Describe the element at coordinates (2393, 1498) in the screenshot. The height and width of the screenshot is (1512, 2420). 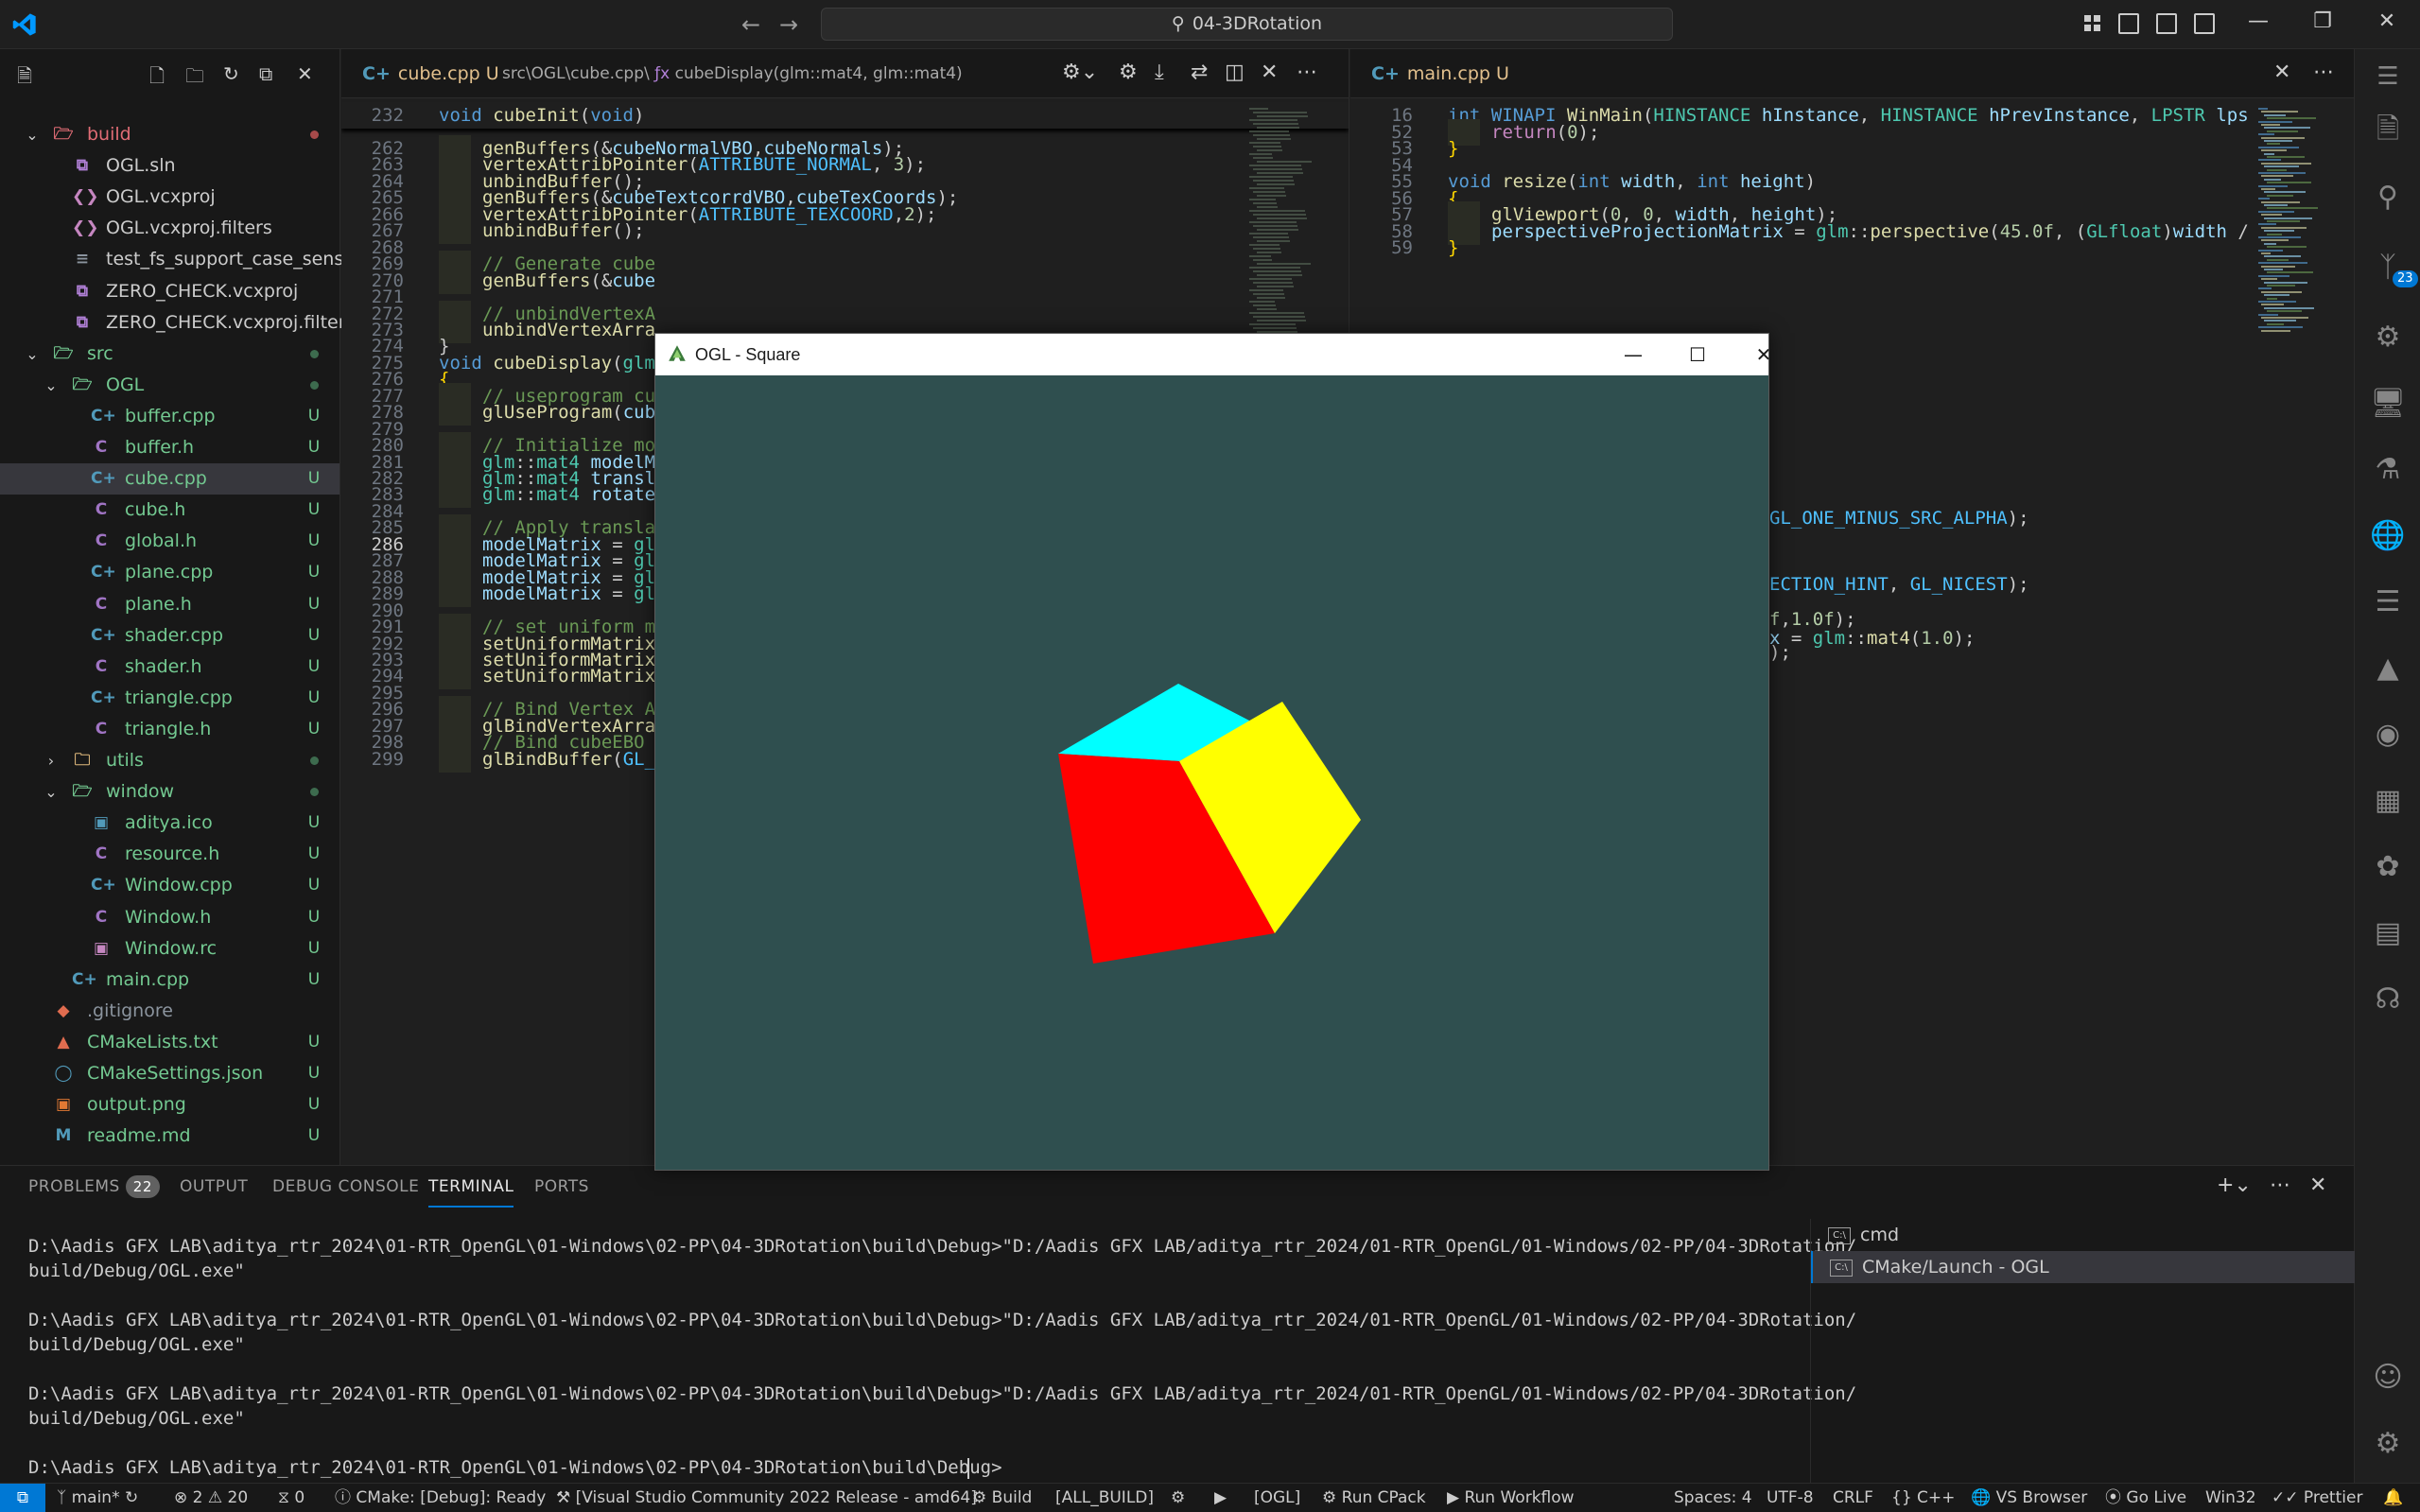
I see `notifications-bell-icon: 🔔` at that location.